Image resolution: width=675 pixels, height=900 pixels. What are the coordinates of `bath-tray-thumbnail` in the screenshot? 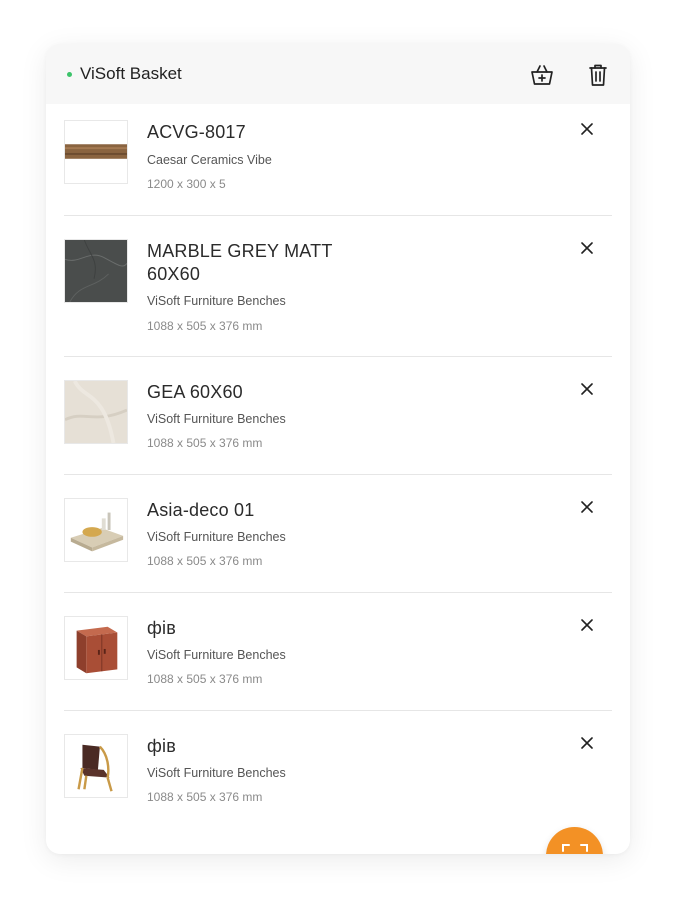 It's located at (96, 530).